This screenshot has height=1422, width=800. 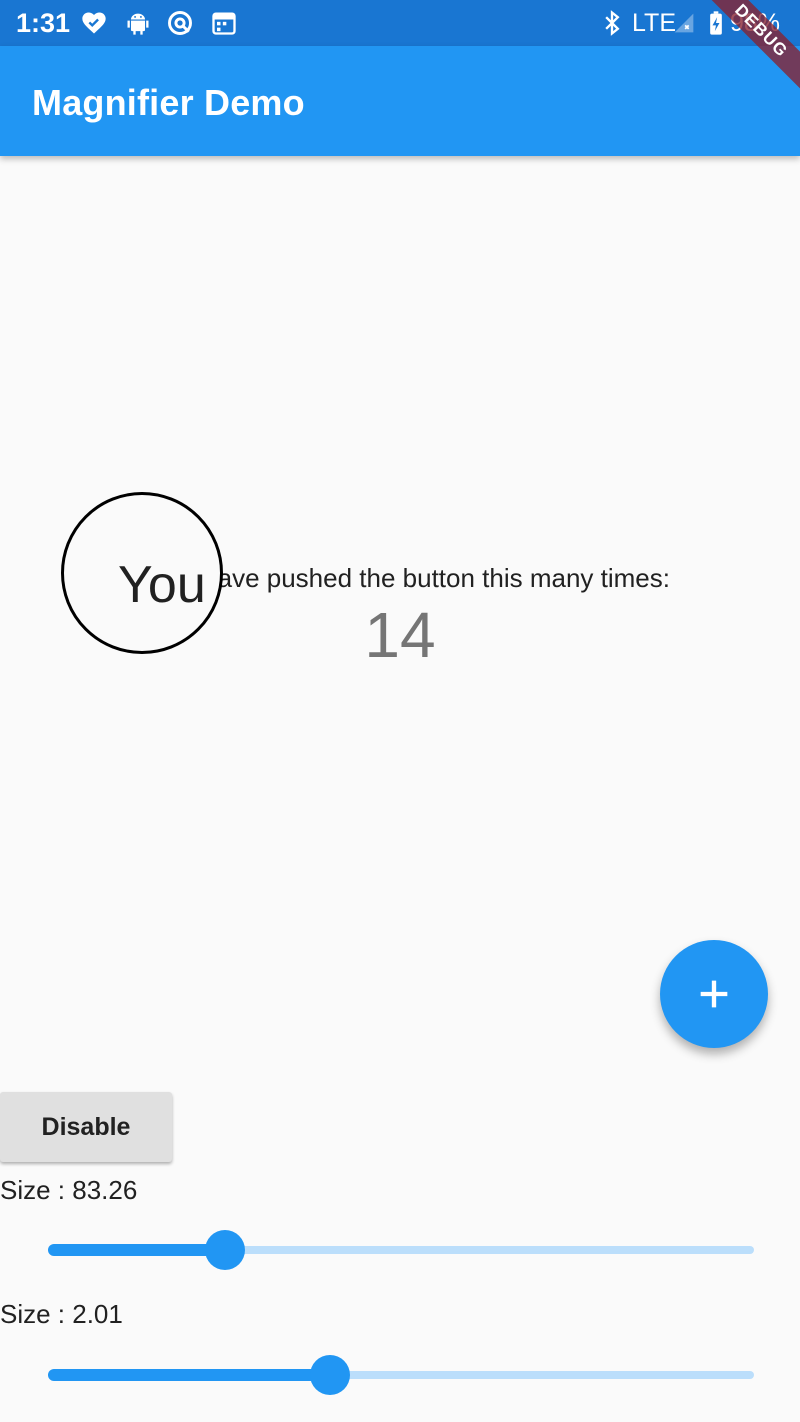 I want to click on size-label-1: Size : 83.26, so click(x=69, y=1190).